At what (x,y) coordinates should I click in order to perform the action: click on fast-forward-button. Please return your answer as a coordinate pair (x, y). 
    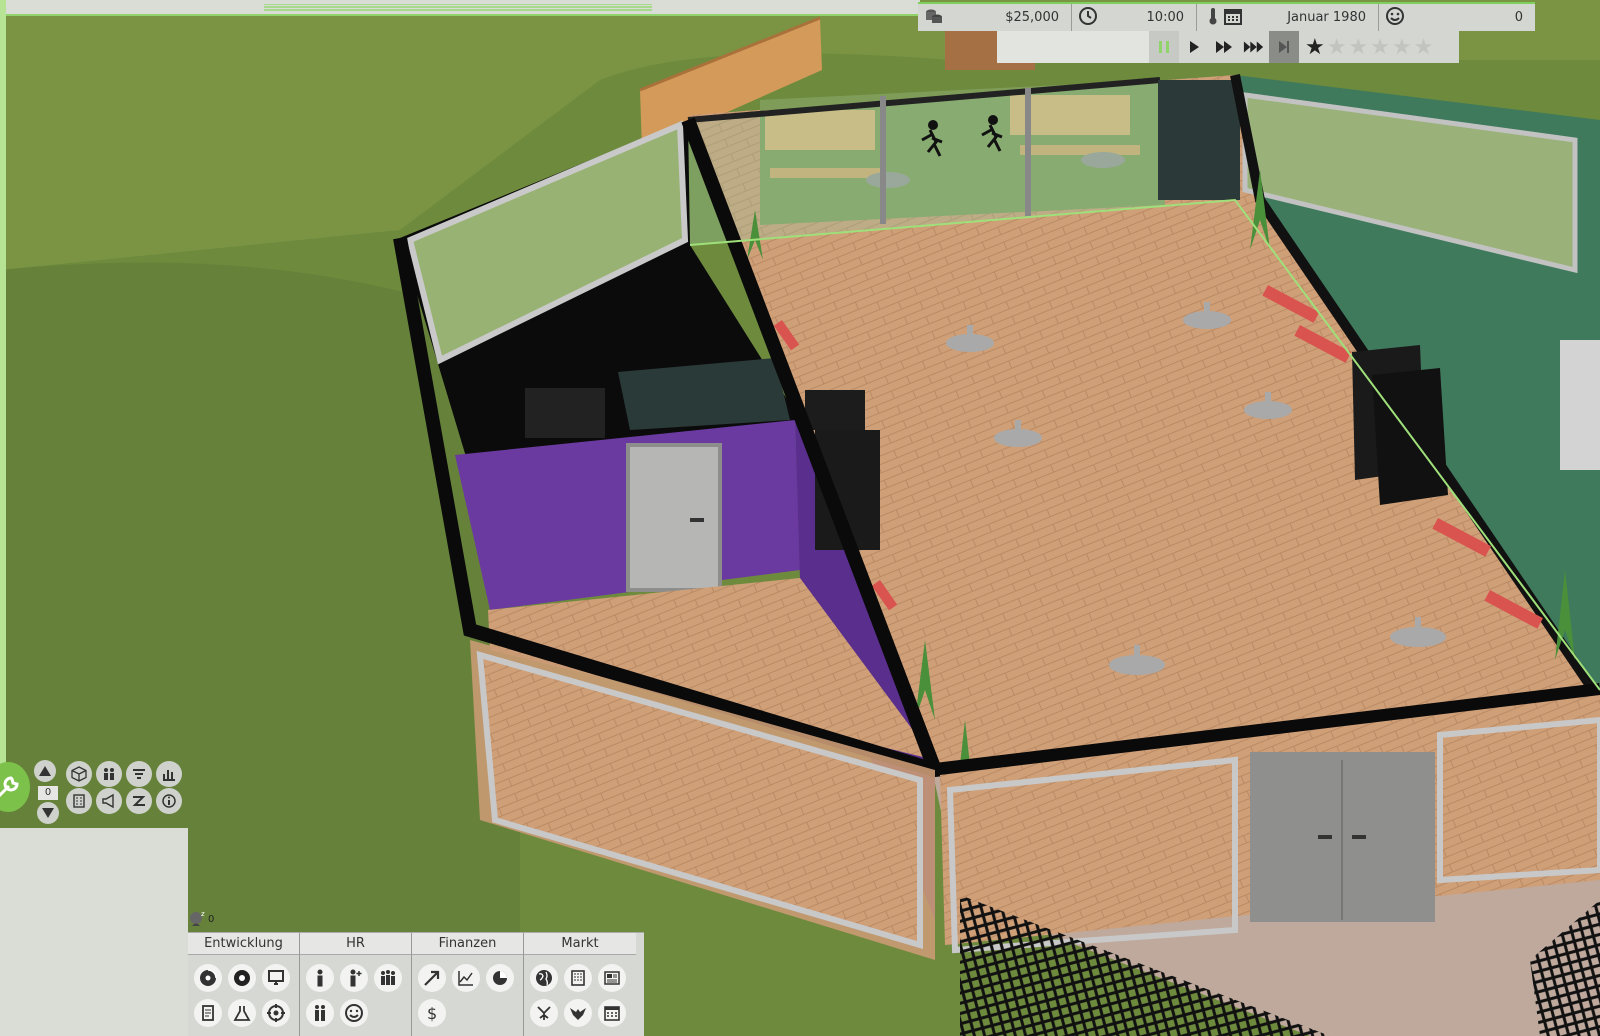
    Looking at the image, I should click on (1224, 47).